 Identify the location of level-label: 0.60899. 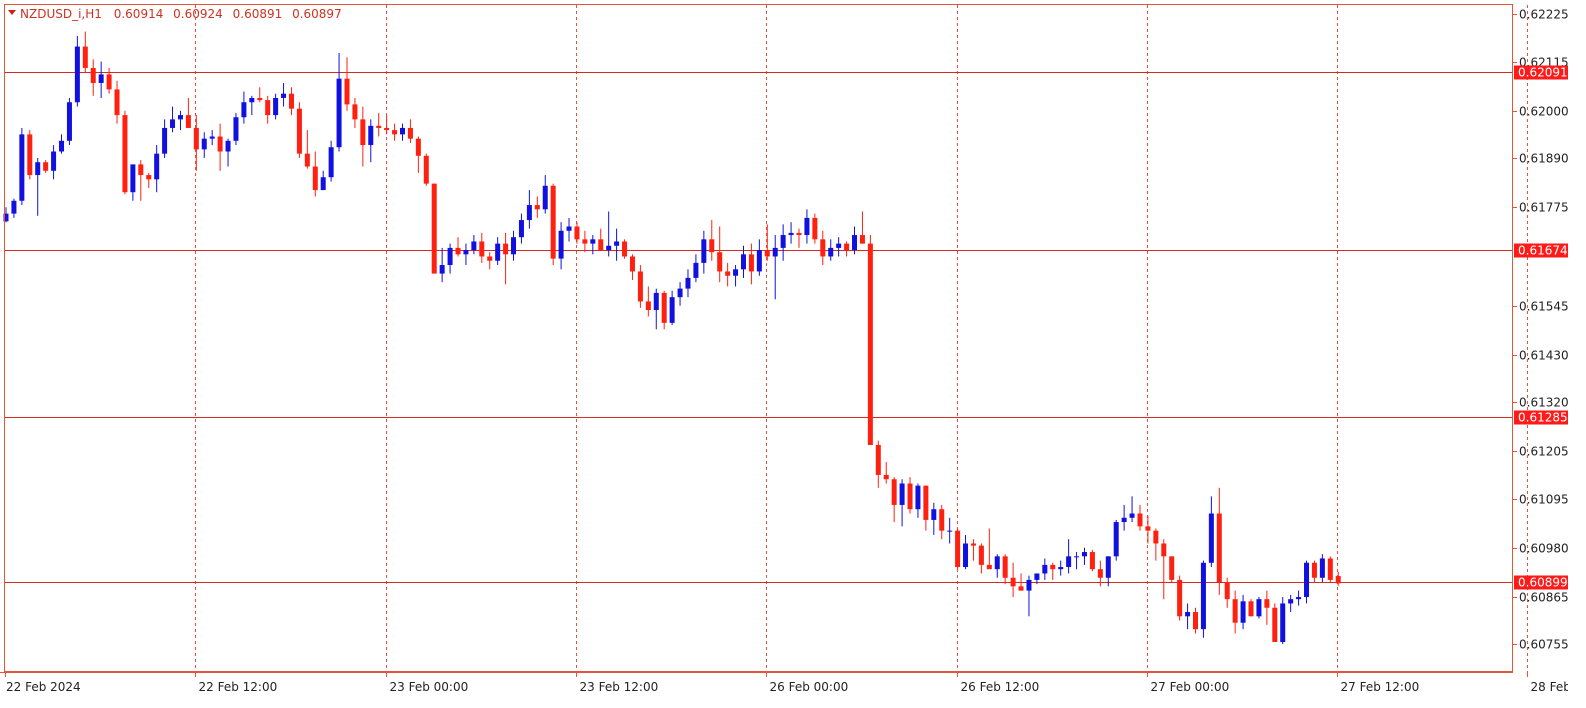
(1543, 583).